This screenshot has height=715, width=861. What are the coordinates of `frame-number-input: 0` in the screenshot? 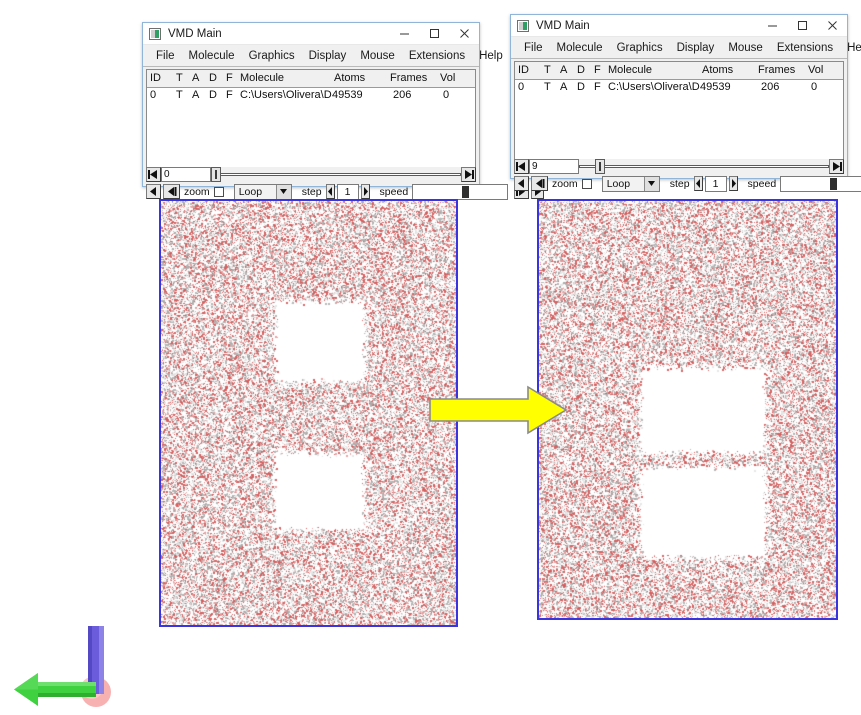 It's located at (186, 174).